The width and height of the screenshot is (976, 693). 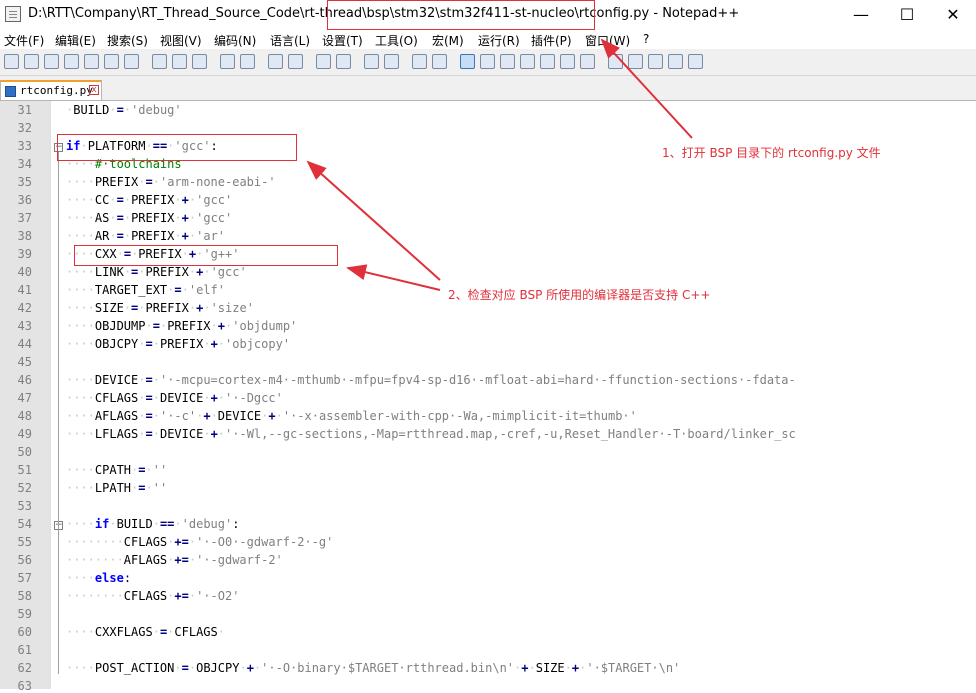 I want to click on annotation-arrows, so click(x=499, y=164).